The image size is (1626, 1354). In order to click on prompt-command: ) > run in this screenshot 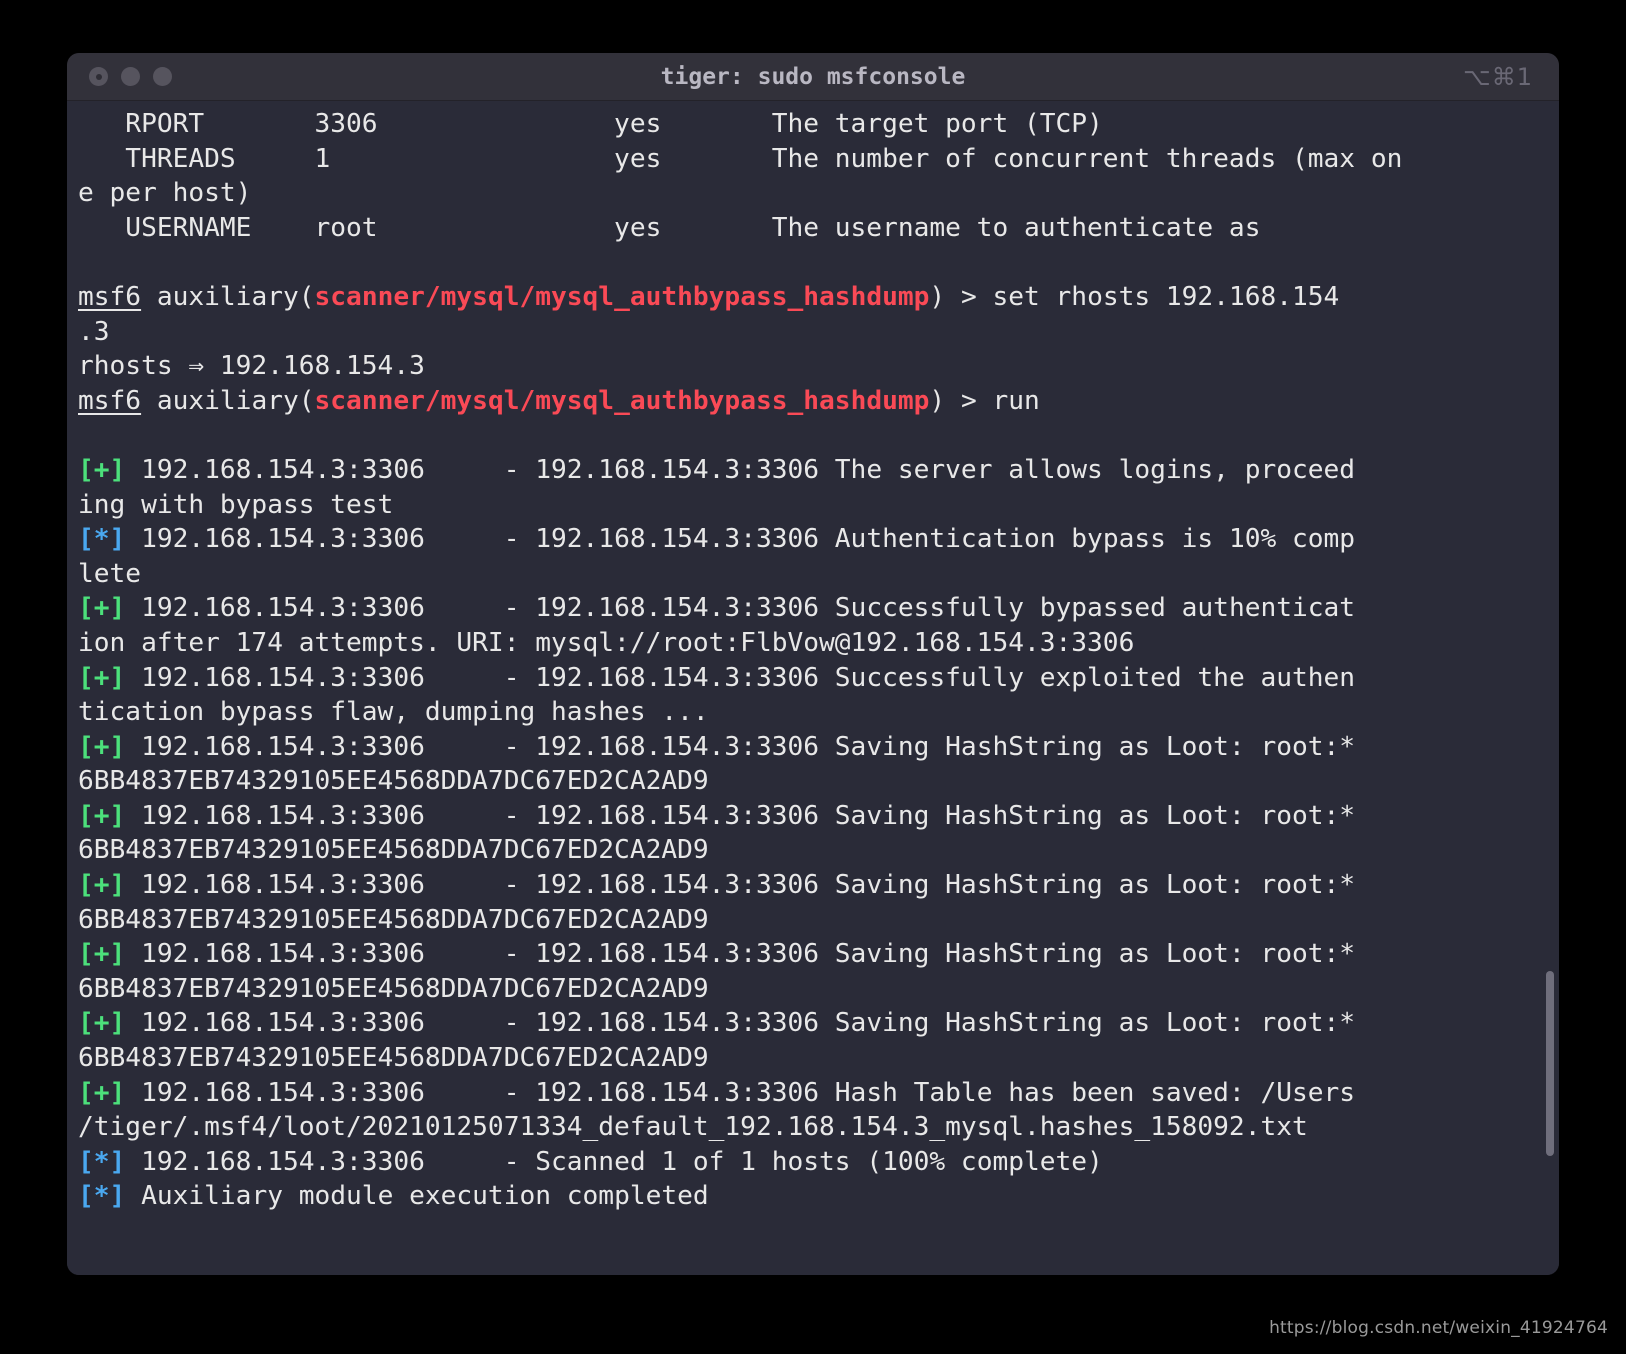, I will do `click(984, 400)`.